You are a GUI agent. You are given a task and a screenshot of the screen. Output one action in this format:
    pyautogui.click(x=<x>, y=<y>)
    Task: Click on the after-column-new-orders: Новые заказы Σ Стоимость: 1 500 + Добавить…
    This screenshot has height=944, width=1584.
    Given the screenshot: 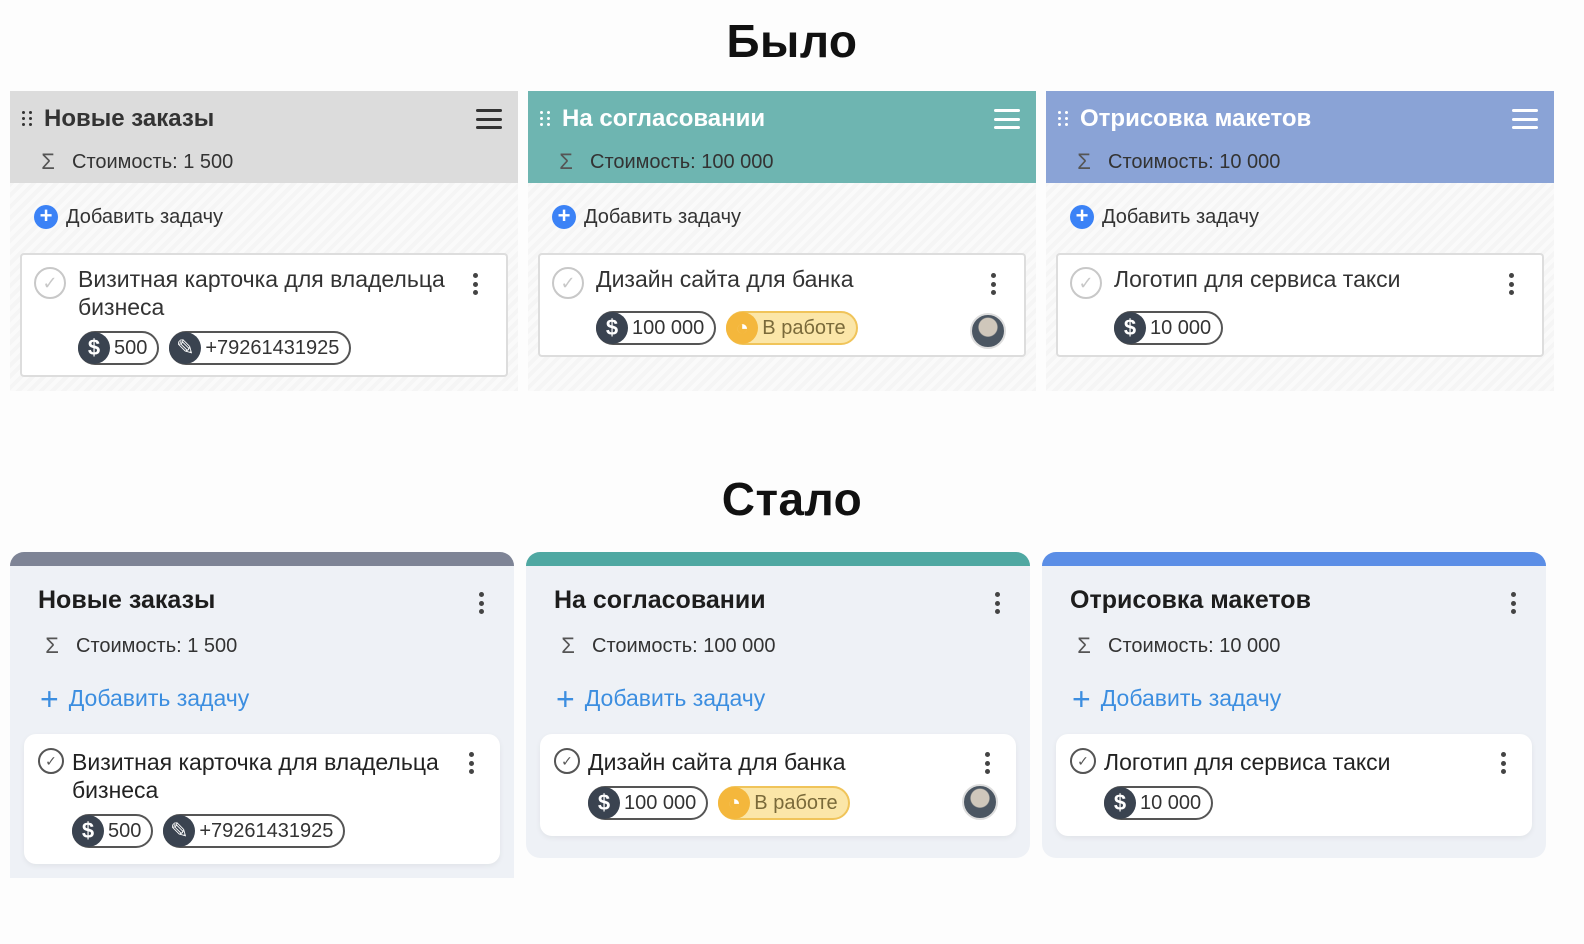 What is the action you would take?
    pyautogui.click(x=262, y=715)
    